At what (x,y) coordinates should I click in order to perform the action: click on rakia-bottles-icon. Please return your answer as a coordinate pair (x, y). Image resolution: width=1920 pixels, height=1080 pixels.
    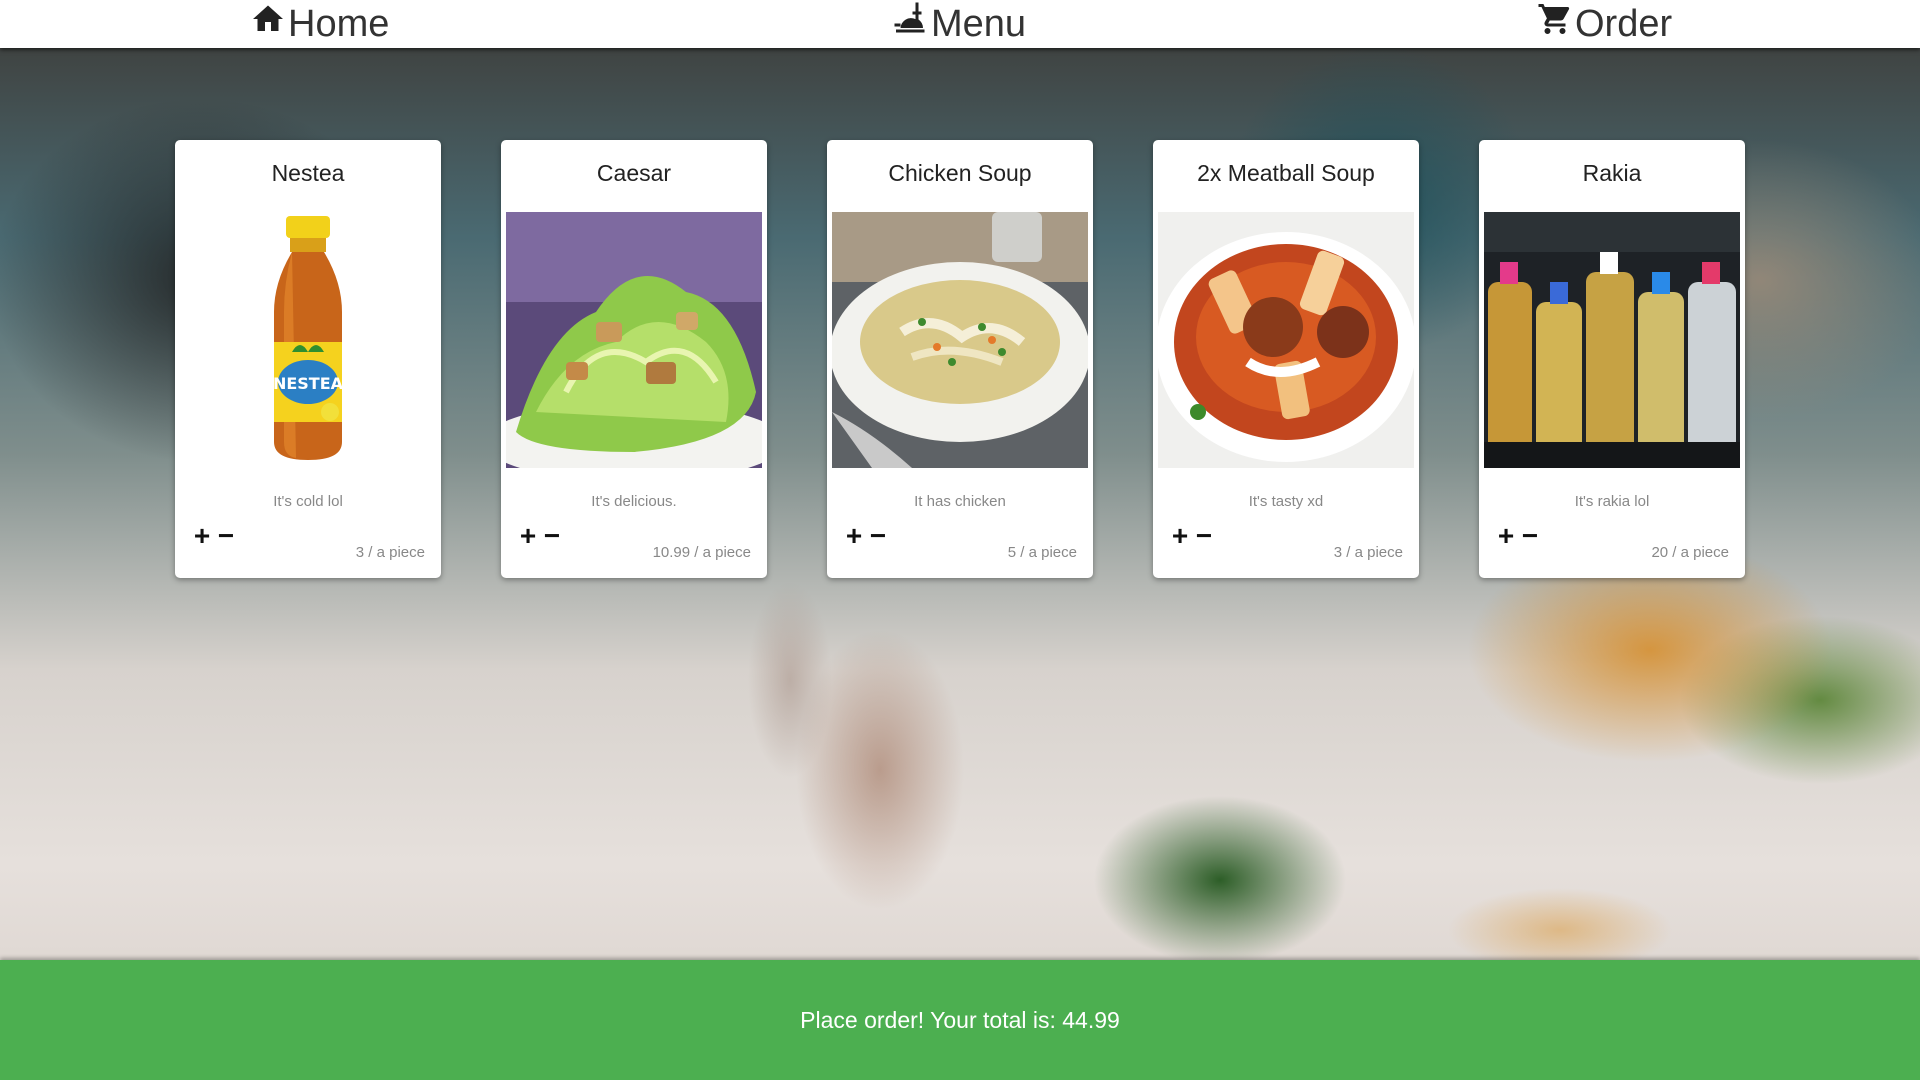
    Looking at the image, I should click on (1612, 340).